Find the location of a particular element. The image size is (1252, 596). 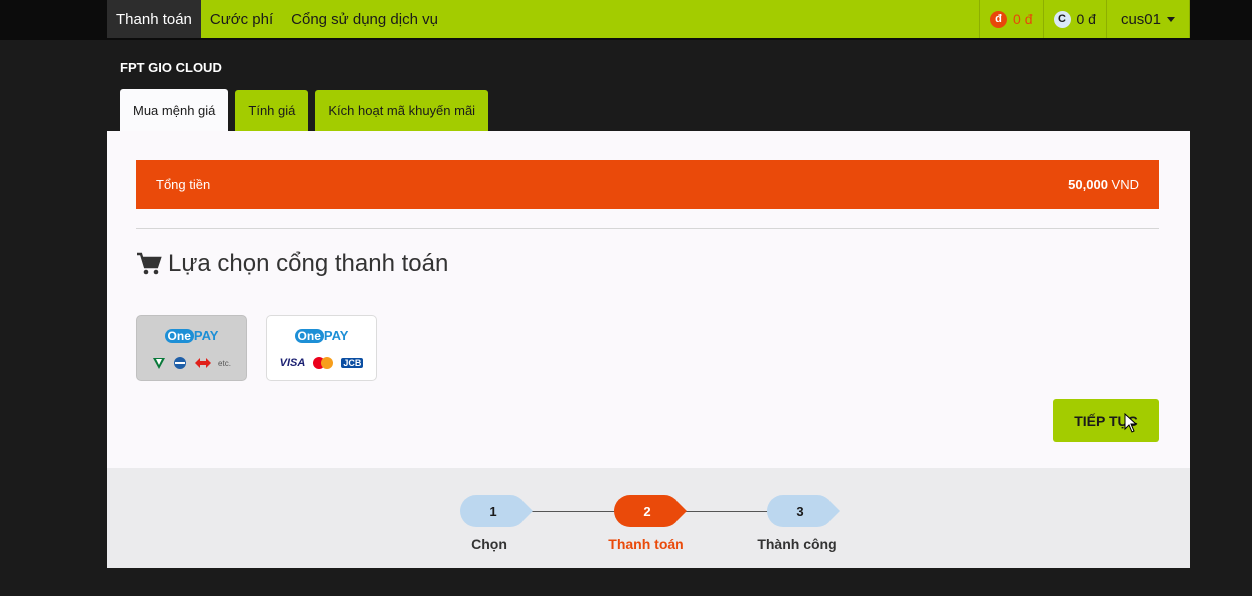

onepay-logo-pay: PAY is located at coordinates (206, 335).